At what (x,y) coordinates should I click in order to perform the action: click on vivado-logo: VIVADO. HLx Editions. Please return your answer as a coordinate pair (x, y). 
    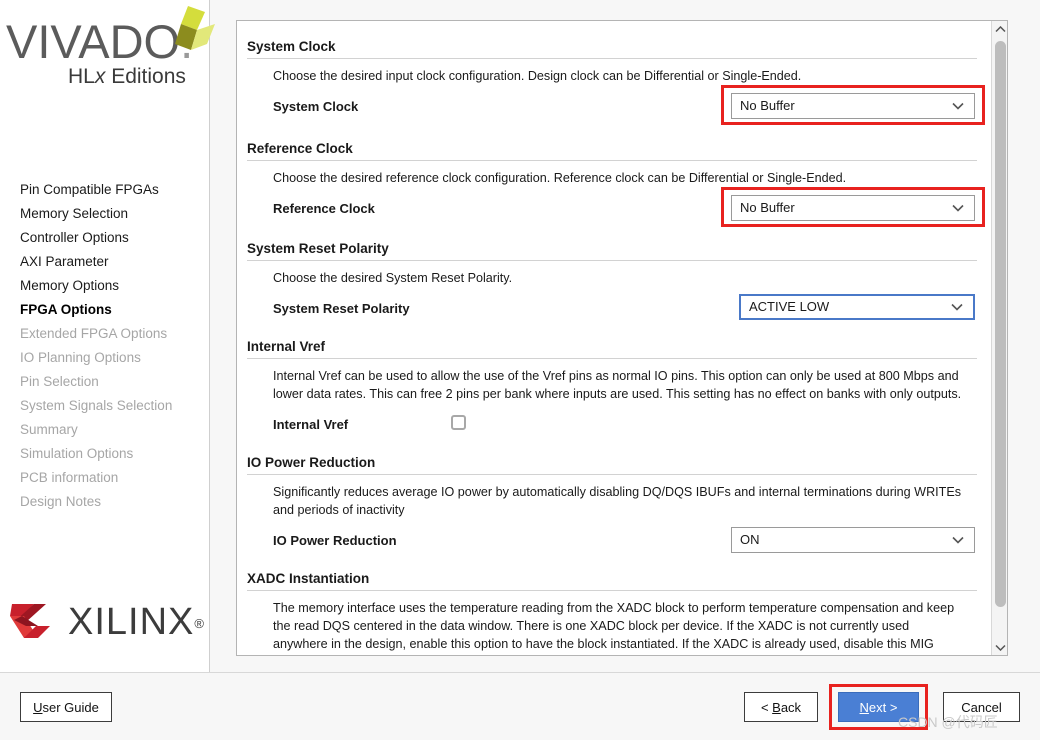
    Looking at the image, I should click on (107, 59).